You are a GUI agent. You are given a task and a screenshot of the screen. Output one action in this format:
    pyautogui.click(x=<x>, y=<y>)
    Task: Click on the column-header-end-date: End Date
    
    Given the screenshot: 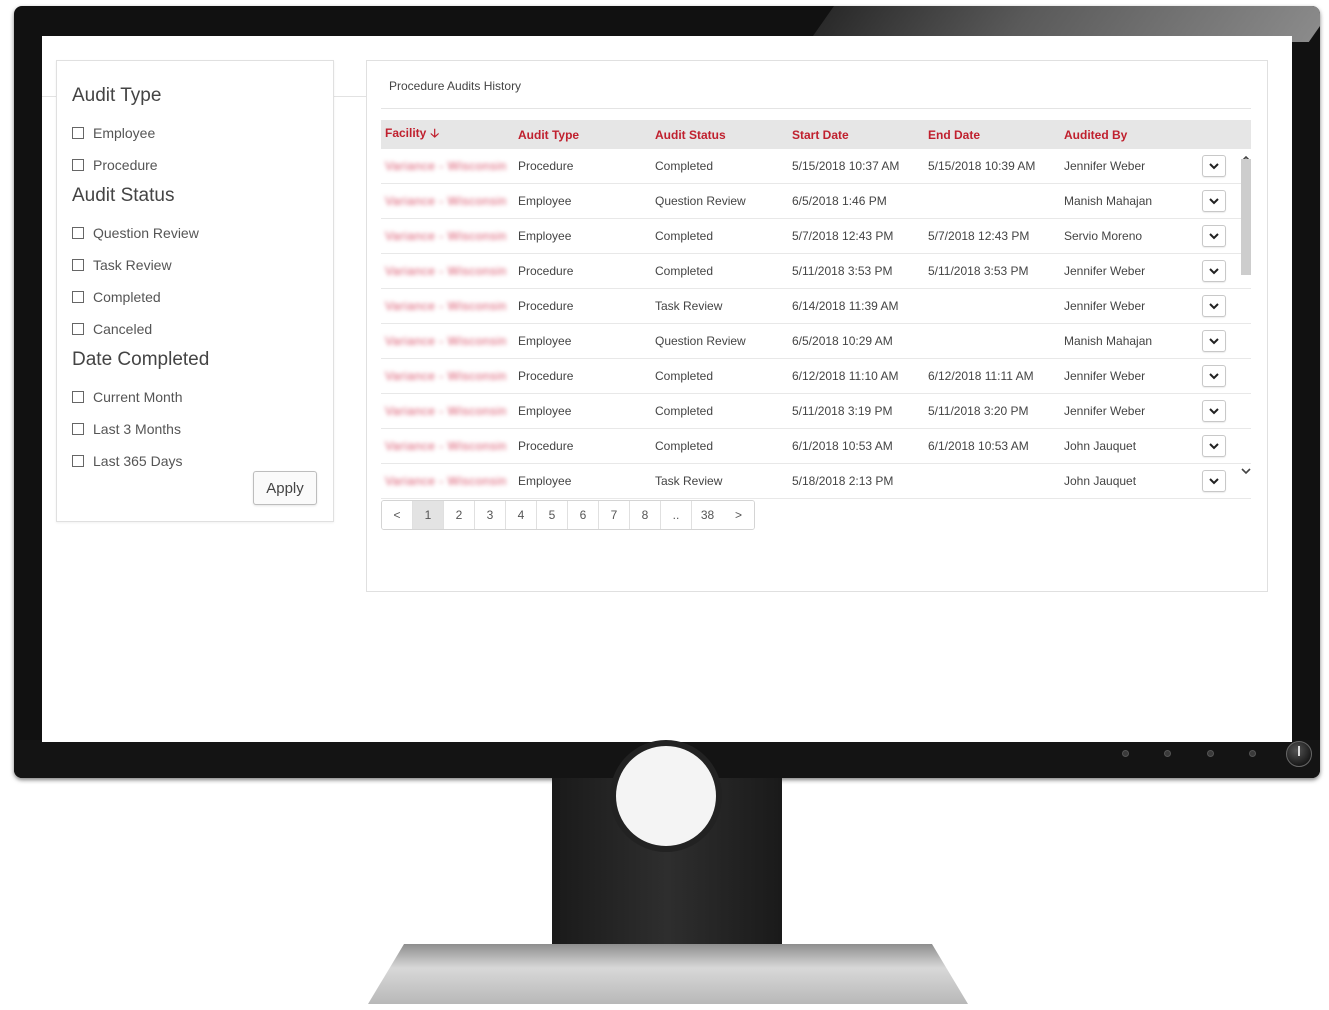 What is the action you would take?
    pyautogui.click(x=996, y=135)
    